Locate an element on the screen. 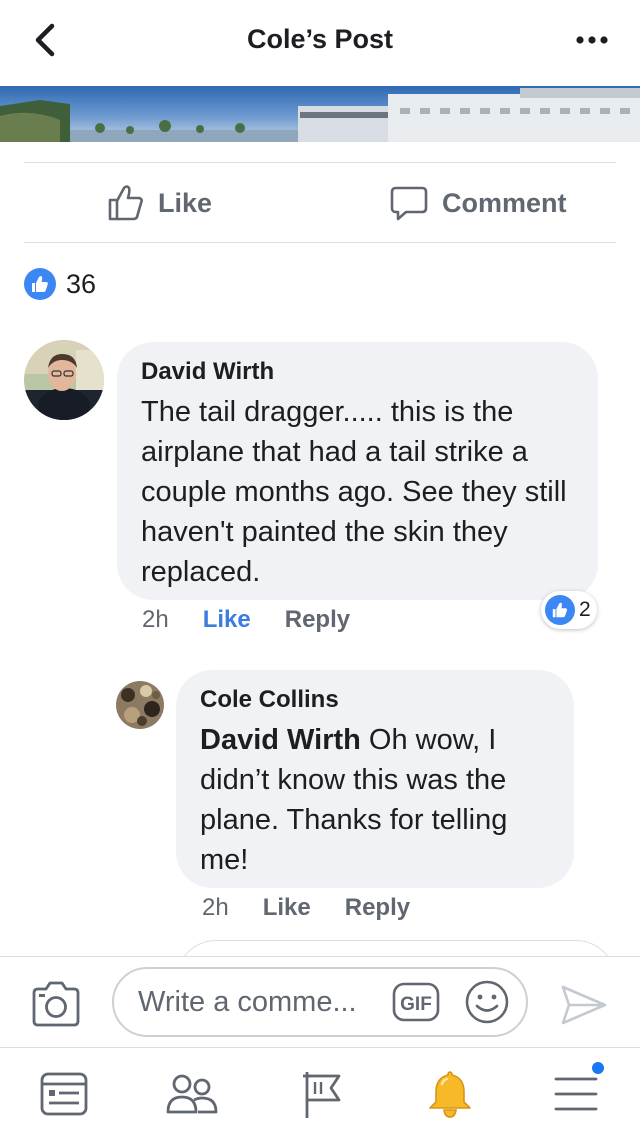  tab-news-feed is located at coordinates (64, 1094).